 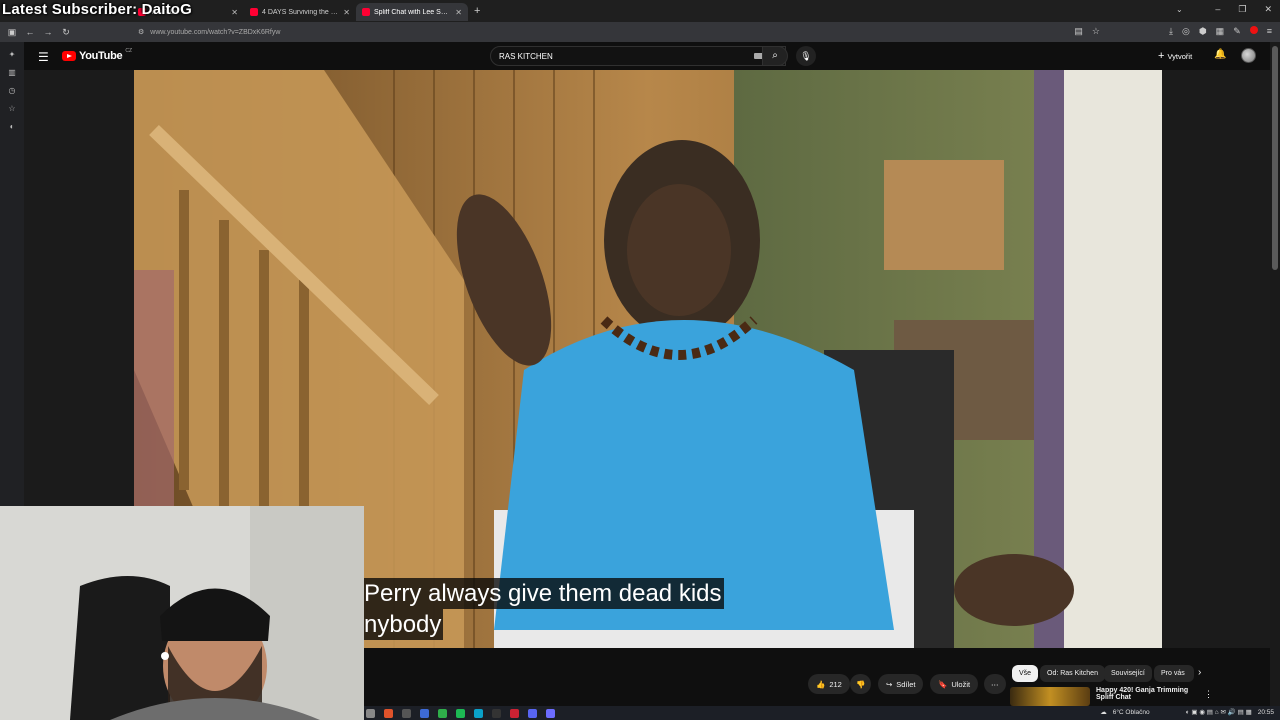 I want to click on notifications-bell-icon: 🔔, so click(x=1220, y=54).